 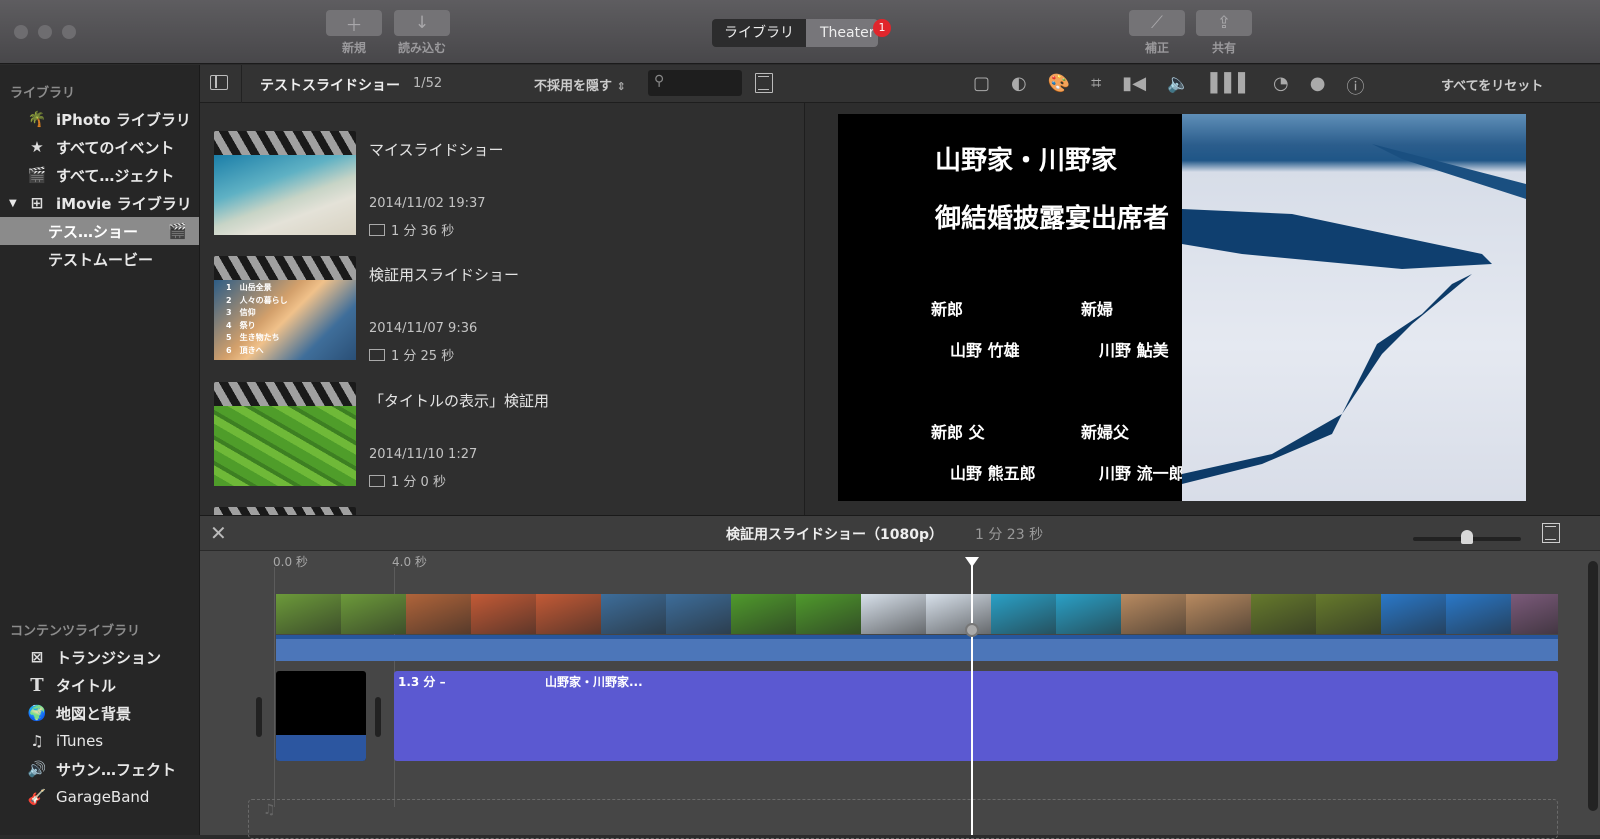 I want to click on enhance-button: ⟋, so click(x=1157, y=23).